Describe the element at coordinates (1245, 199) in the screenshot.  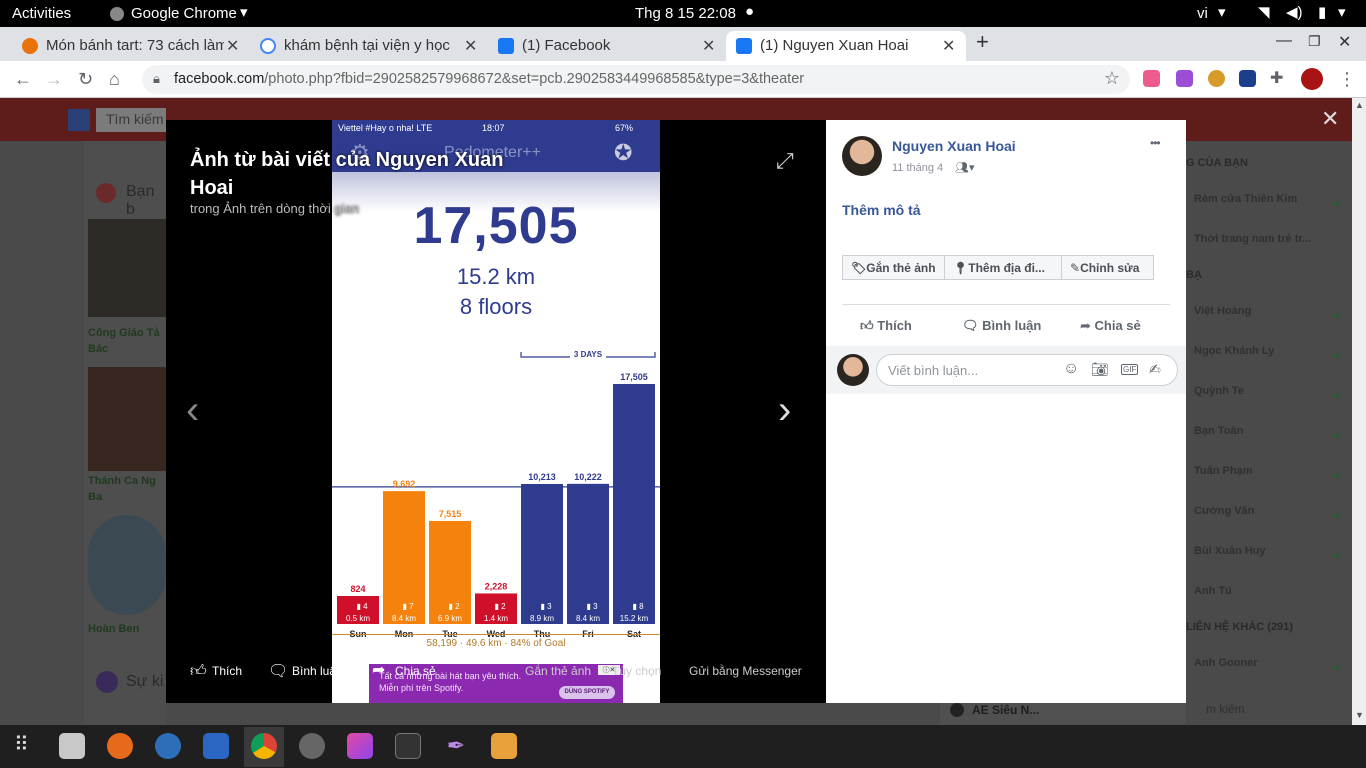
I see `contact-item: Rèm cửa Thiên Kim` at that location.